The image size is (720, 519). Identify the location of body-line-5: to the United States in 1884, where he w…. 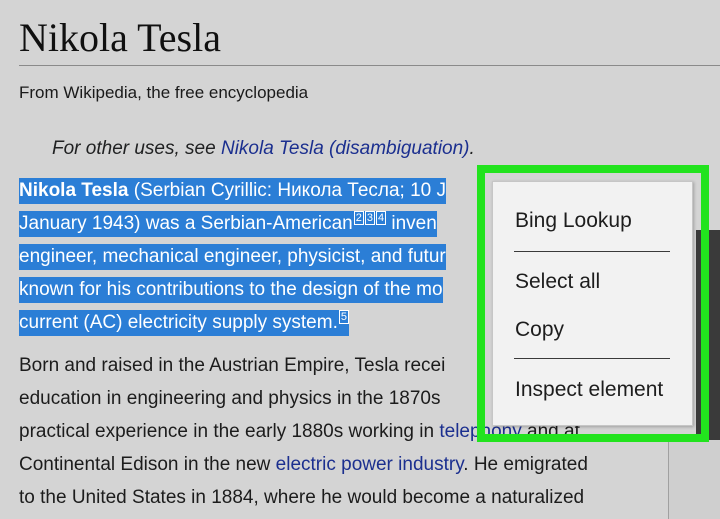
(302, 497).